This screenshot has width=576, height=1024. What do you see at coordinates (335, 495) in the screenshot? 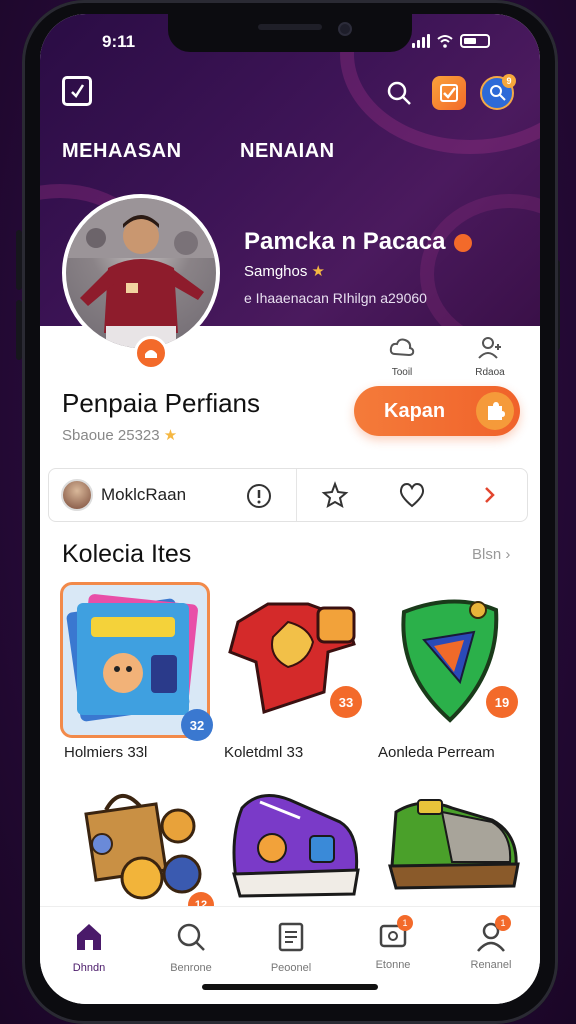
I see `share-icon` at bounding box center [335, 495].